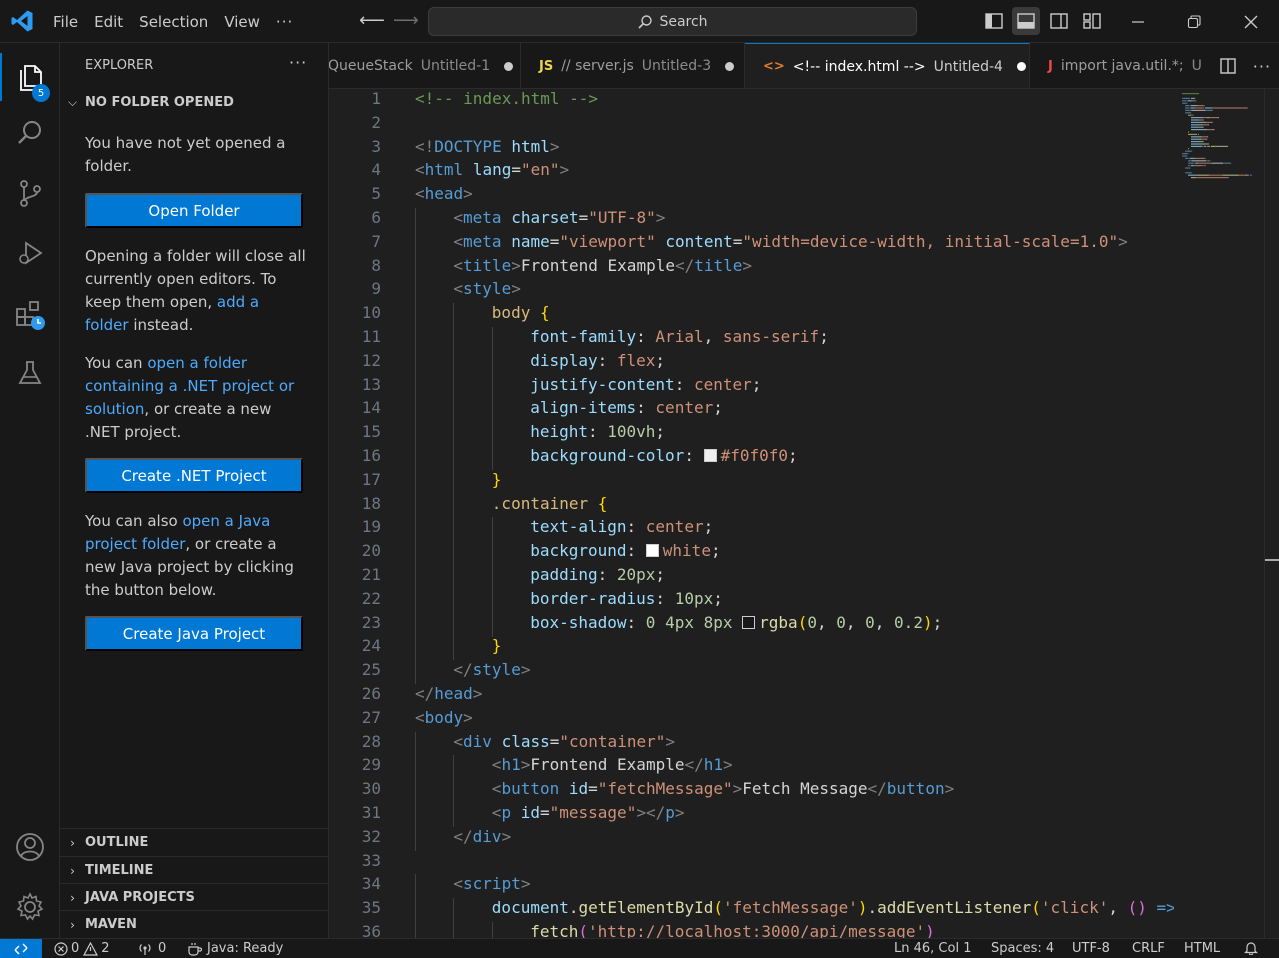 This screenshot has height=958, width=1279. What do you see at coordinates (633, 65) in the screenshot?
I see `tab-server-js: JS // server.js Untitled-3` at bounding box center [633, 65].